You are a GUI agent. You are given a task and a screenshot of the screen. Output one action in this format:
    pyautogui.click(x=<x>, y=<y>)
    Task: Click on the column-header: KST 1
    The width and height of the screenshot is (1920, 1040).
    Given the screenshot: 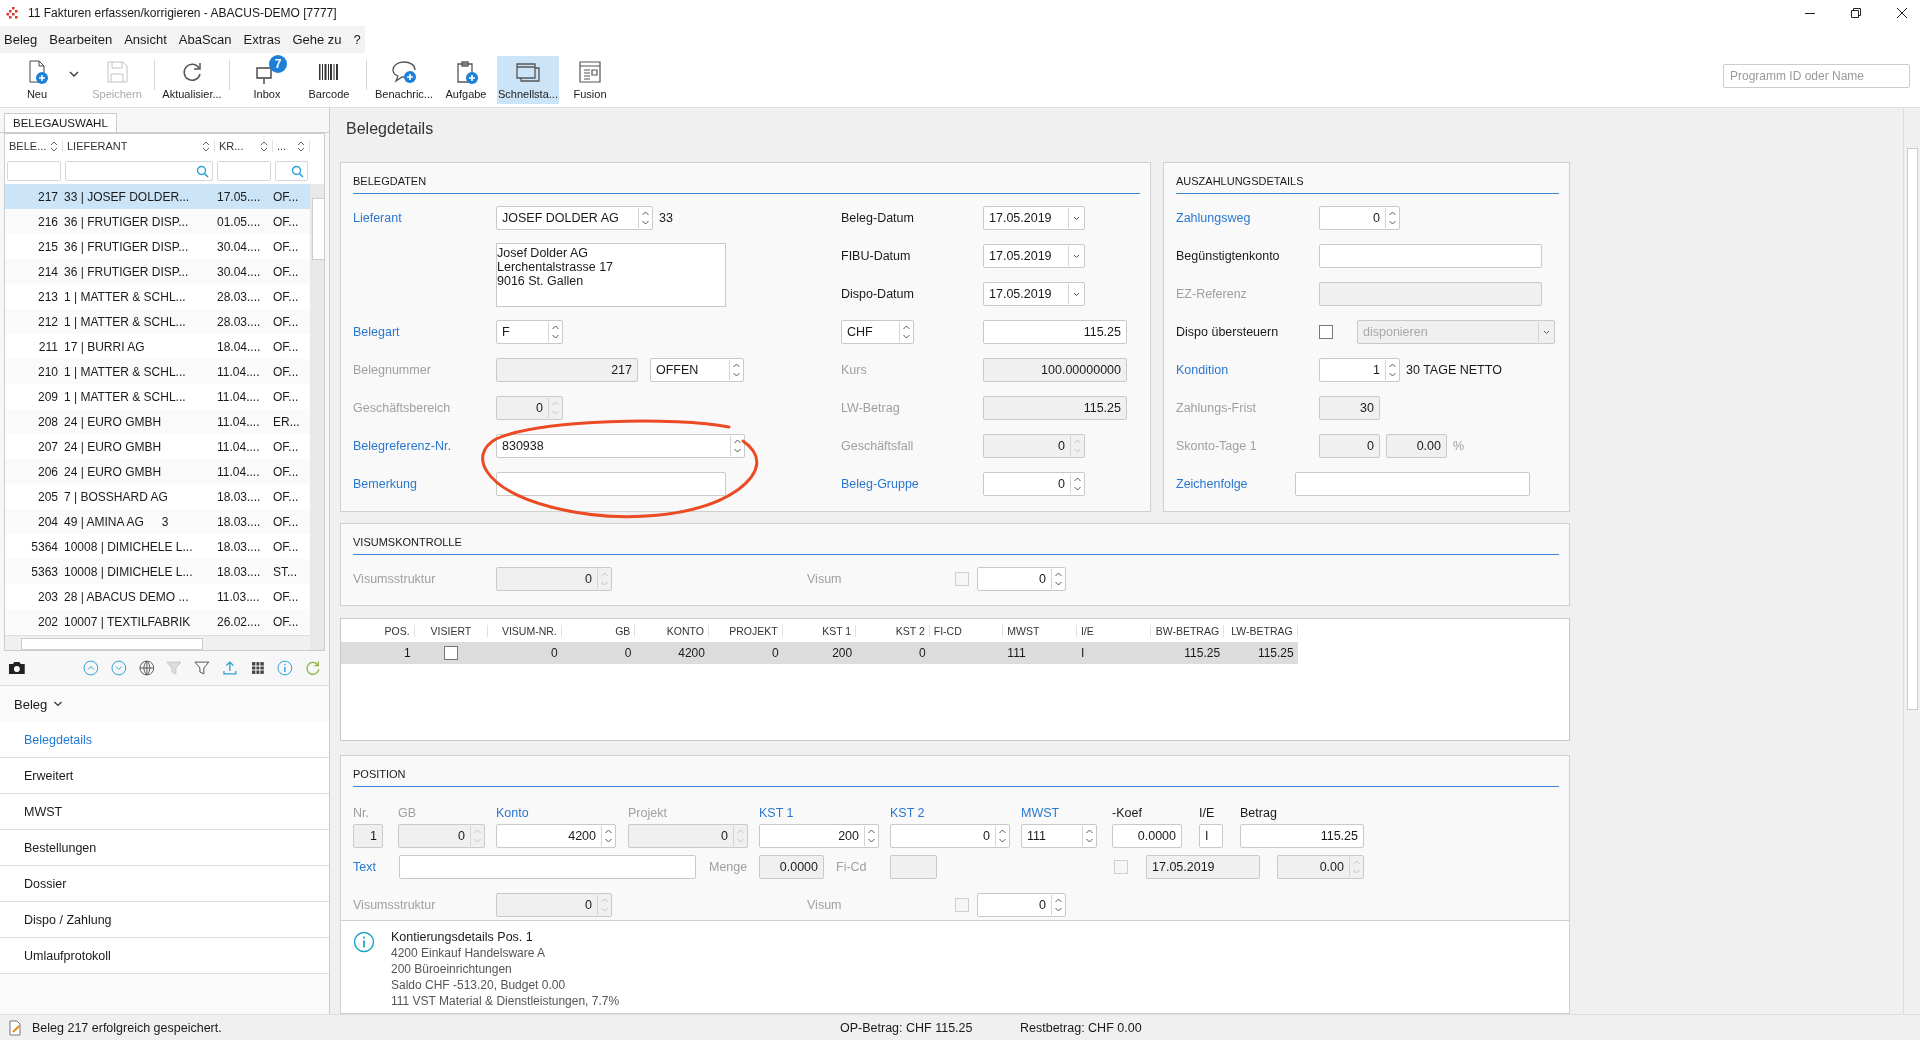 What is the action you would take?
    pyautogui.click(x=819, y=631)
    